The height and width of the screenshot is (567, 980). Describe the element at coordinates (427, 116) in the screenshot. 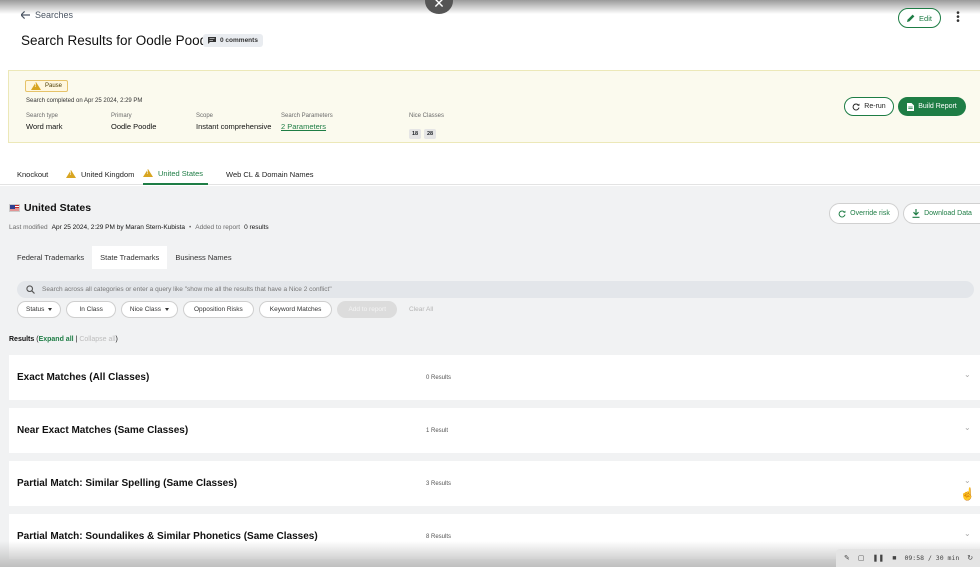

I see `nice-classes-label: Nice Classes` at that location.